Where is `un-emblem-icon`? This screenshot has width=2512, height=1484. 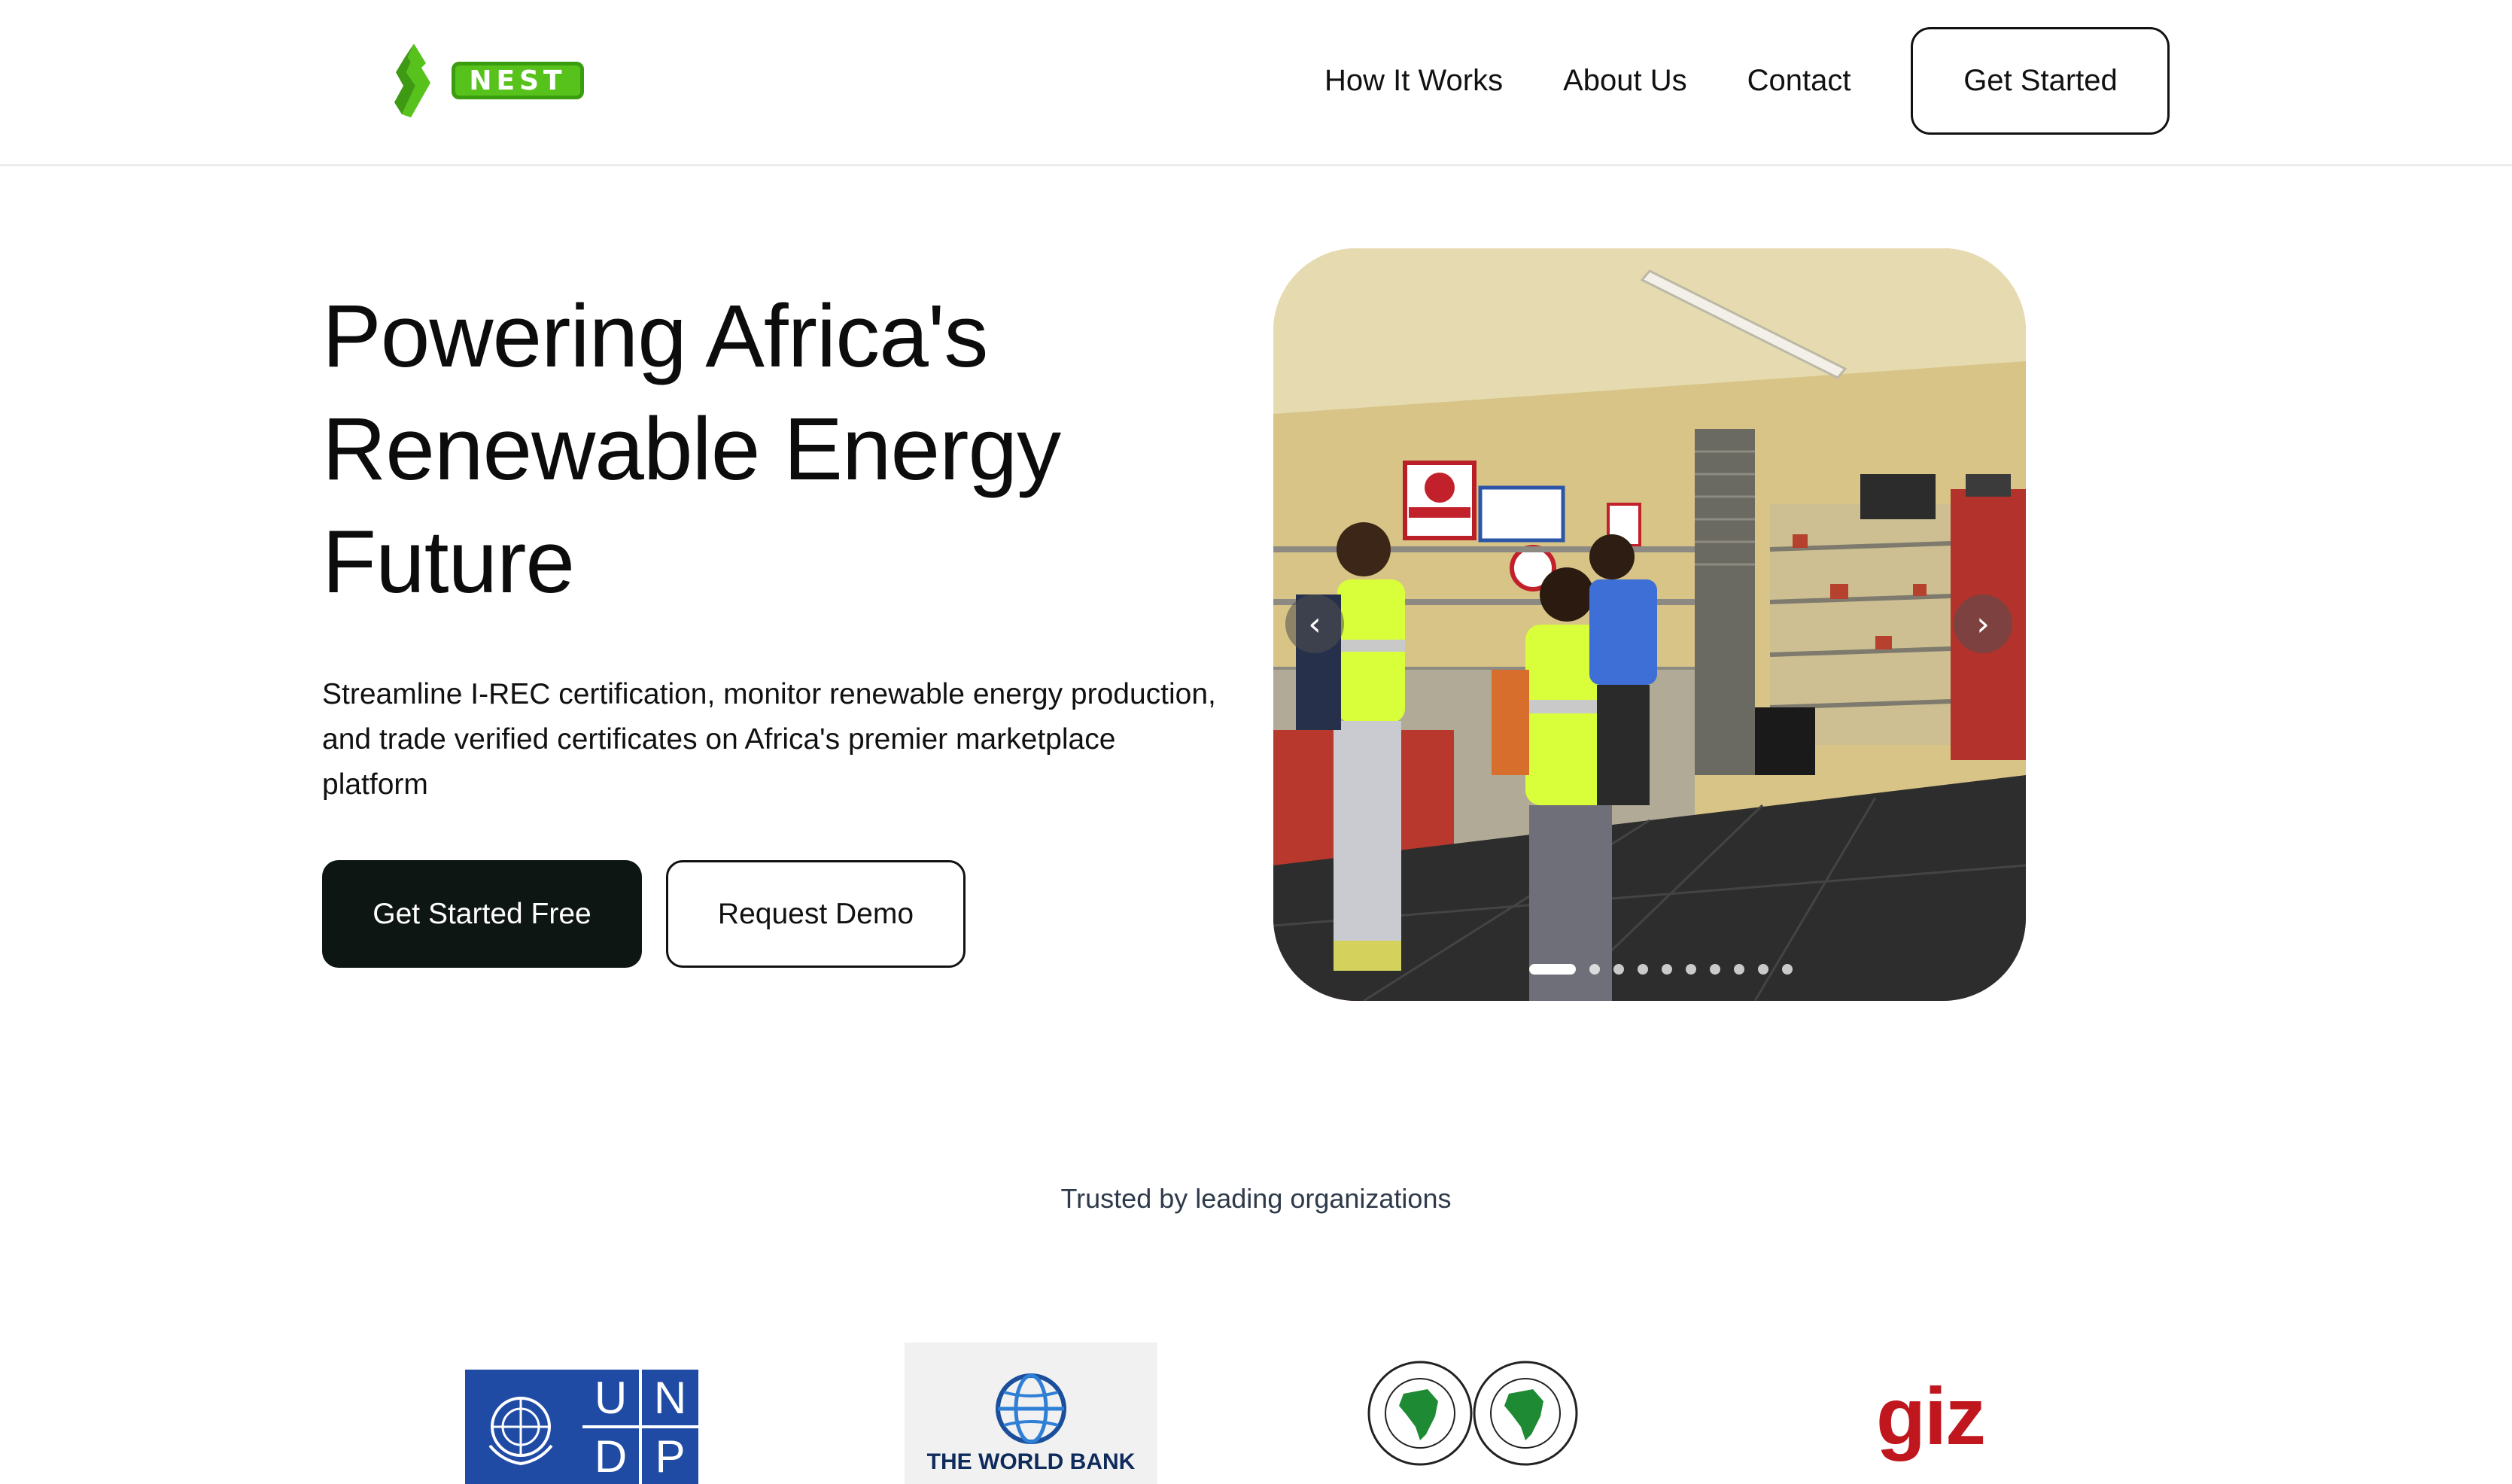 un-emblem-icon is located at coordinates (520, 1427).